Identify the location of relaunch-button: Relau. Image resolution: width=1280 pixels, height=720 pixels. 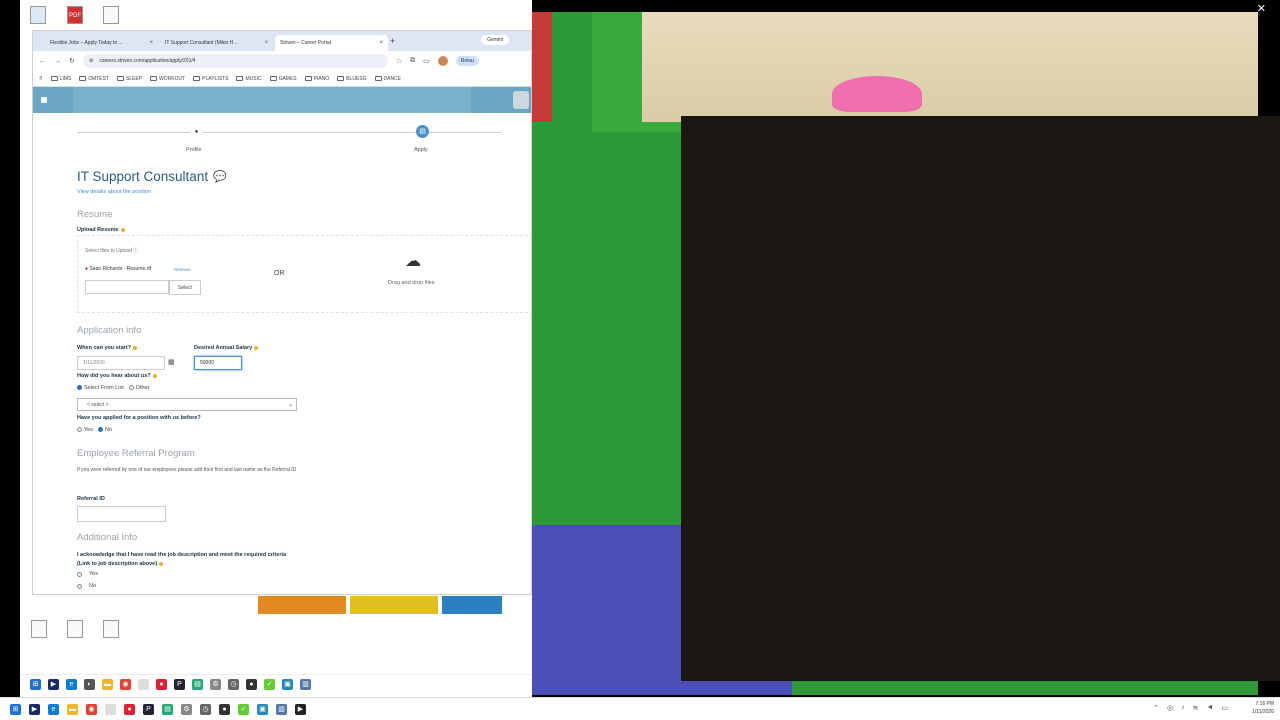
(467, 61).